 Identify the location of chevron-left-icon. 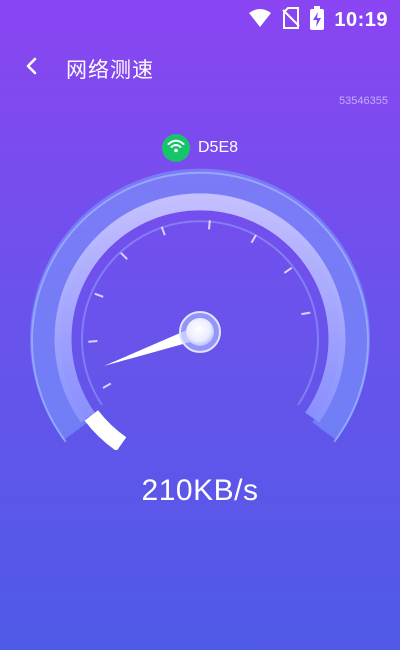
(32, 68).